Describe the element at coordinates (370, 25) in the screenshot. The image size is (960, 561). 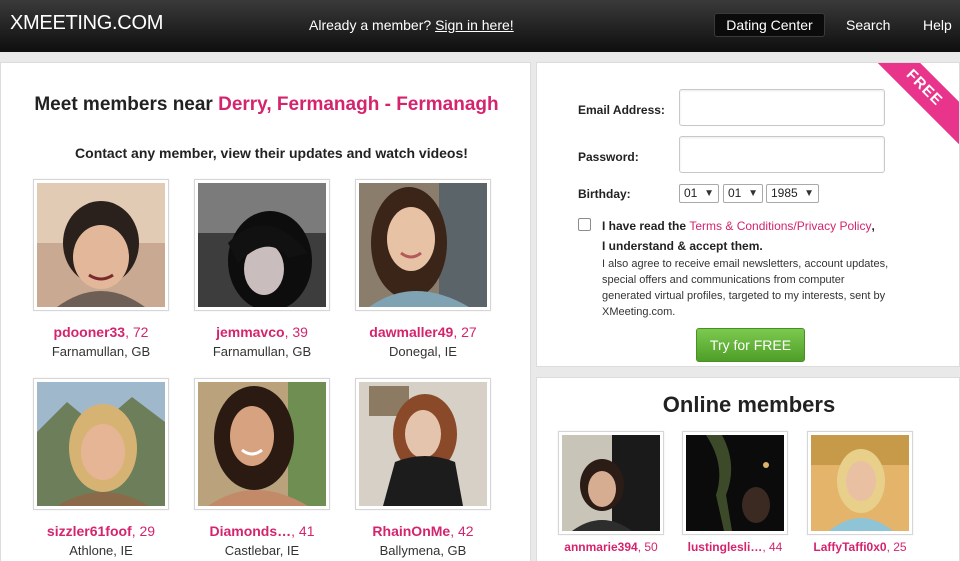
I see `member-prompt-text: Already a member?` at that location.